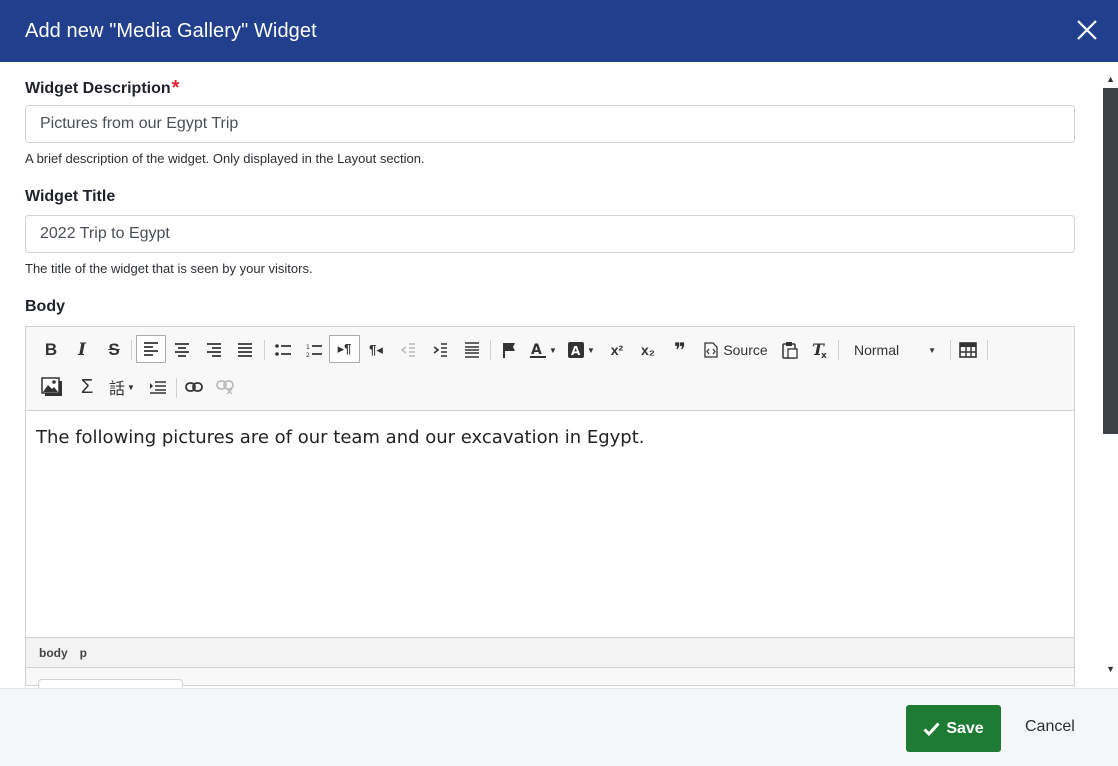 This screenshot has height=766, width=1118. Describe the element at coordinates (70, 196) in the screenshot. I see `widget-title-label: Widget Title` at that location.